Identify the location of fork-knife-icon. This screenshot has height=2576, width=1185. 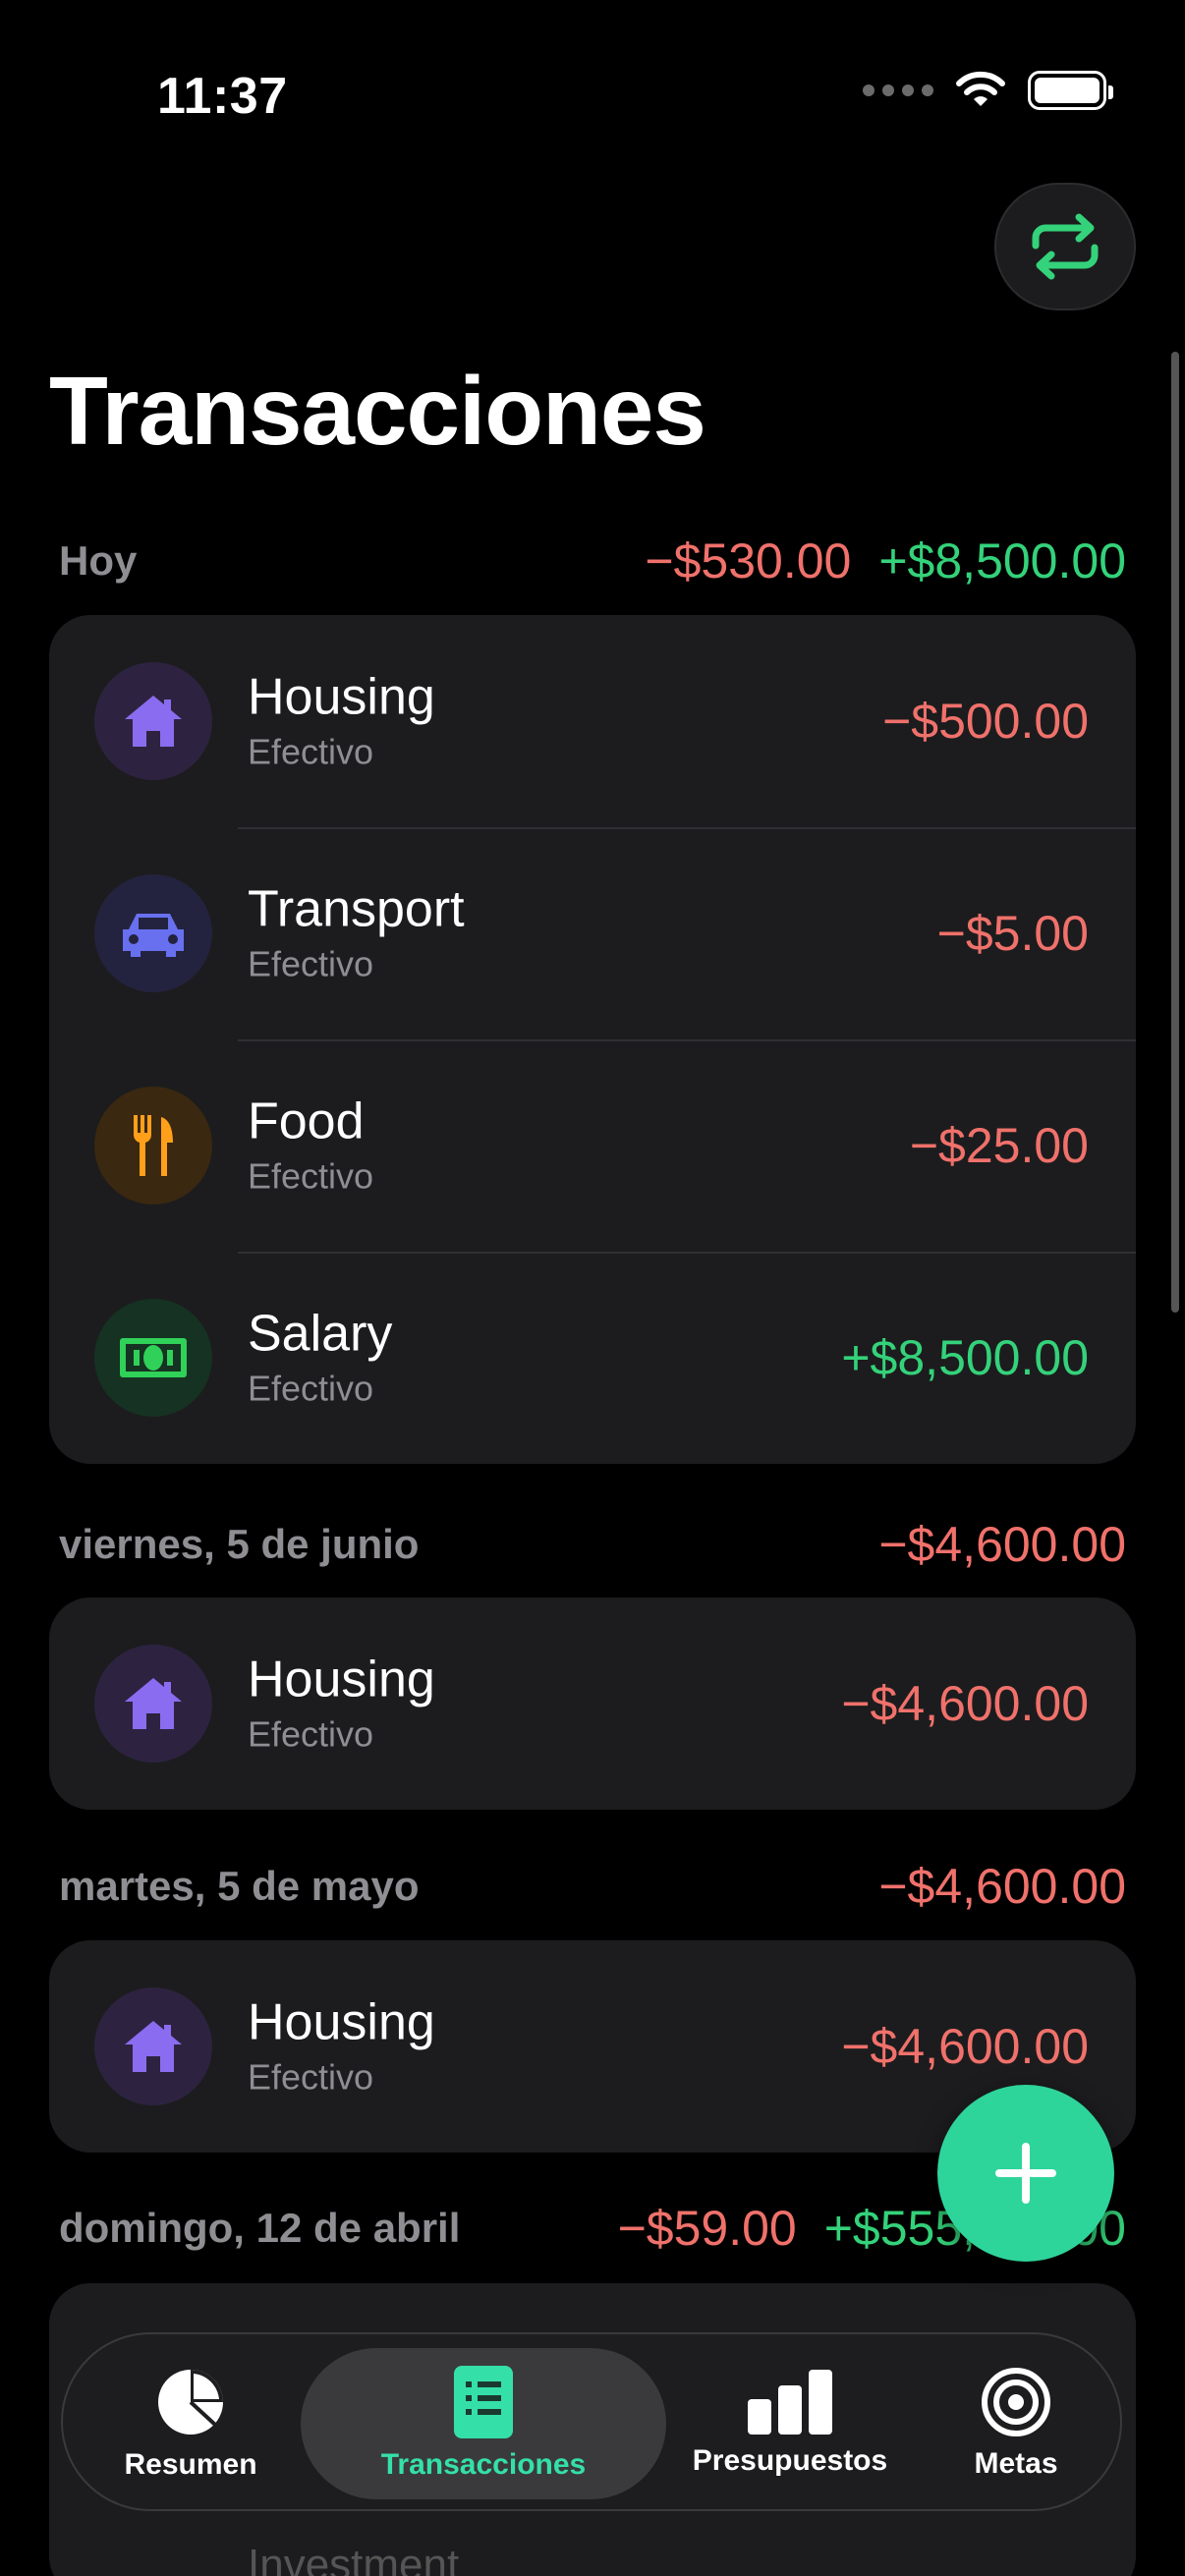
(153, 1145).